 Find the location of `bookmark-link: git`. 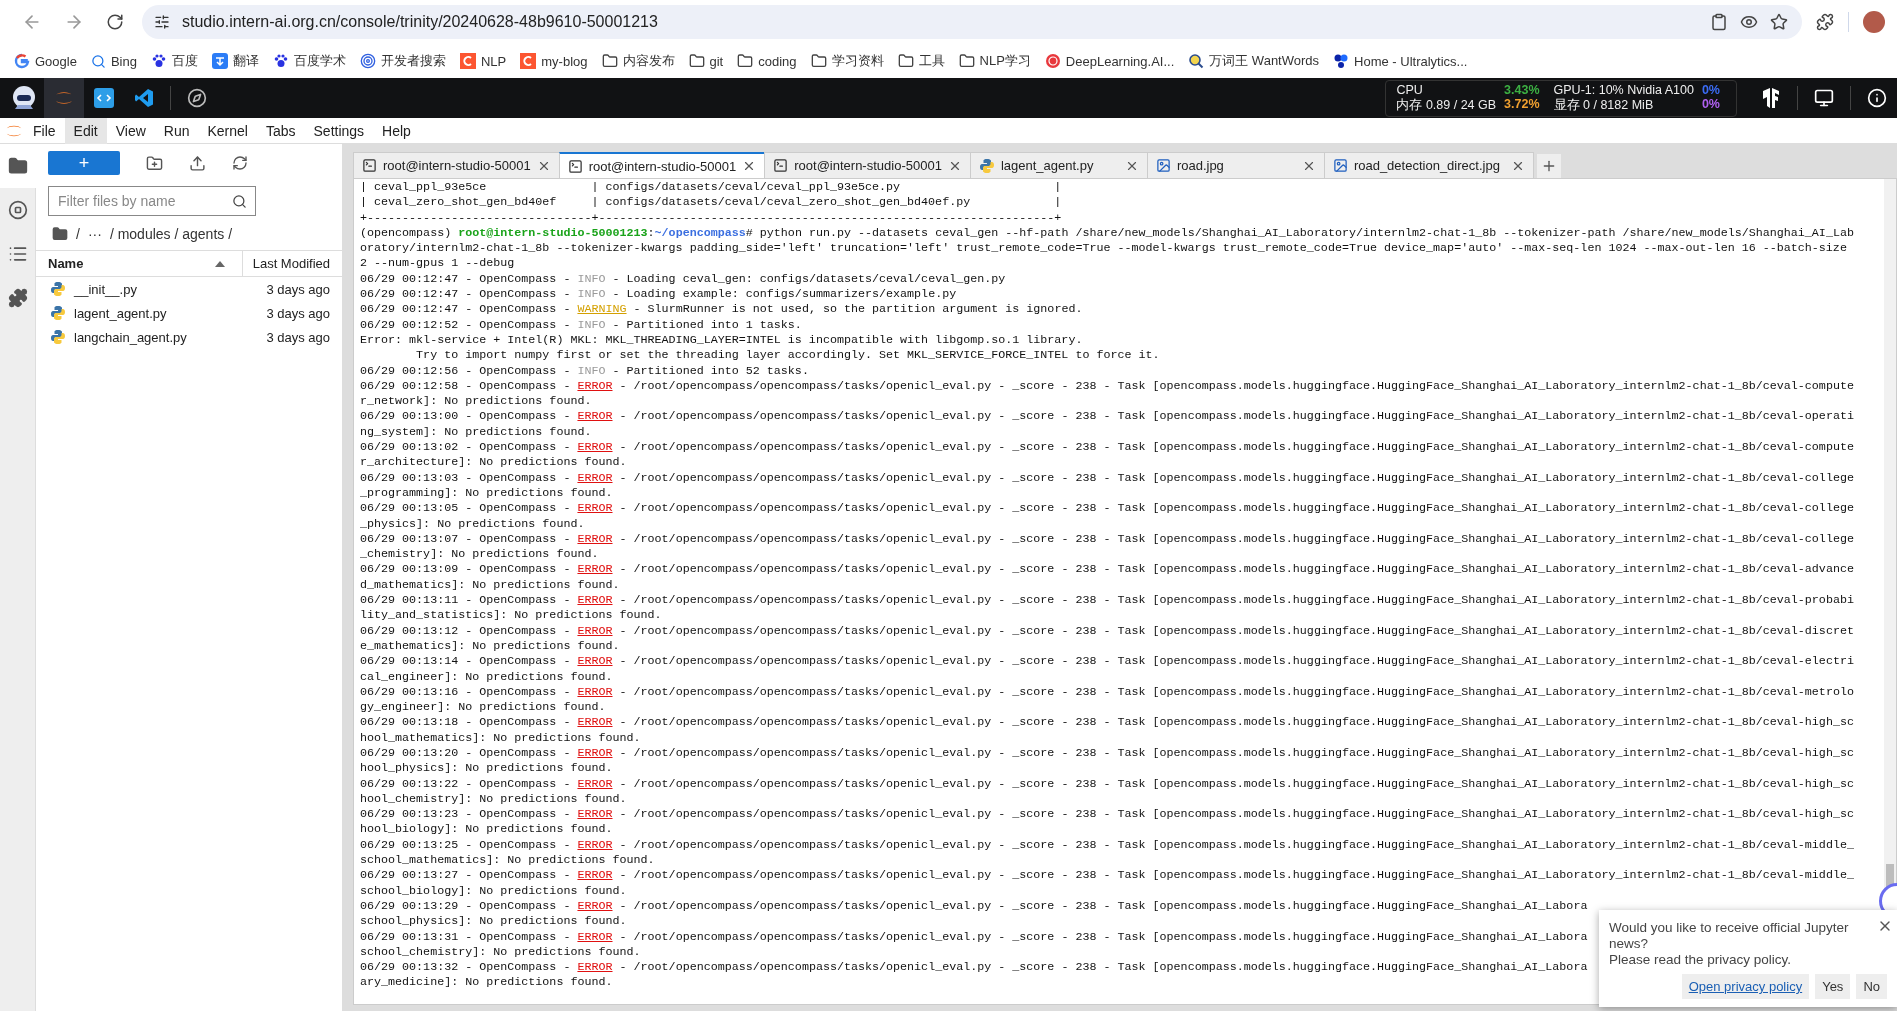

bookmark-link: git is located at coordinates (706, 61).